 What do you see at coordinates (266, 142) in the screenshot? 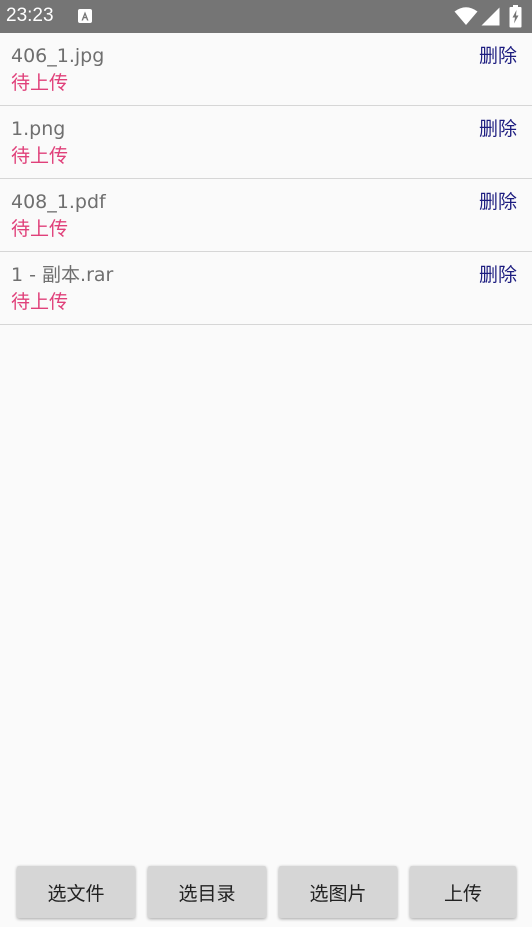
I see `file-item: 1.png 待上传 删除` at bounding box center [266, 142].